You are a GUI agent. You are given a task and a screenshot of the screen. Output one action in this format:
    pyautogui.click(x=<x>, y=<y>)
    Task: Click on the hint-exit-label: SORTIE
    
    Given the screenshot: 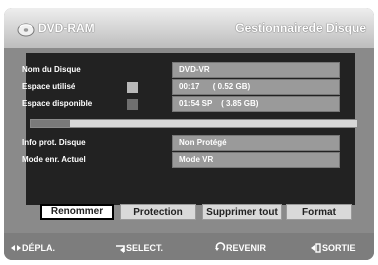 What is the action you would take?
    pyautogui.click(x=339, y=247)
    